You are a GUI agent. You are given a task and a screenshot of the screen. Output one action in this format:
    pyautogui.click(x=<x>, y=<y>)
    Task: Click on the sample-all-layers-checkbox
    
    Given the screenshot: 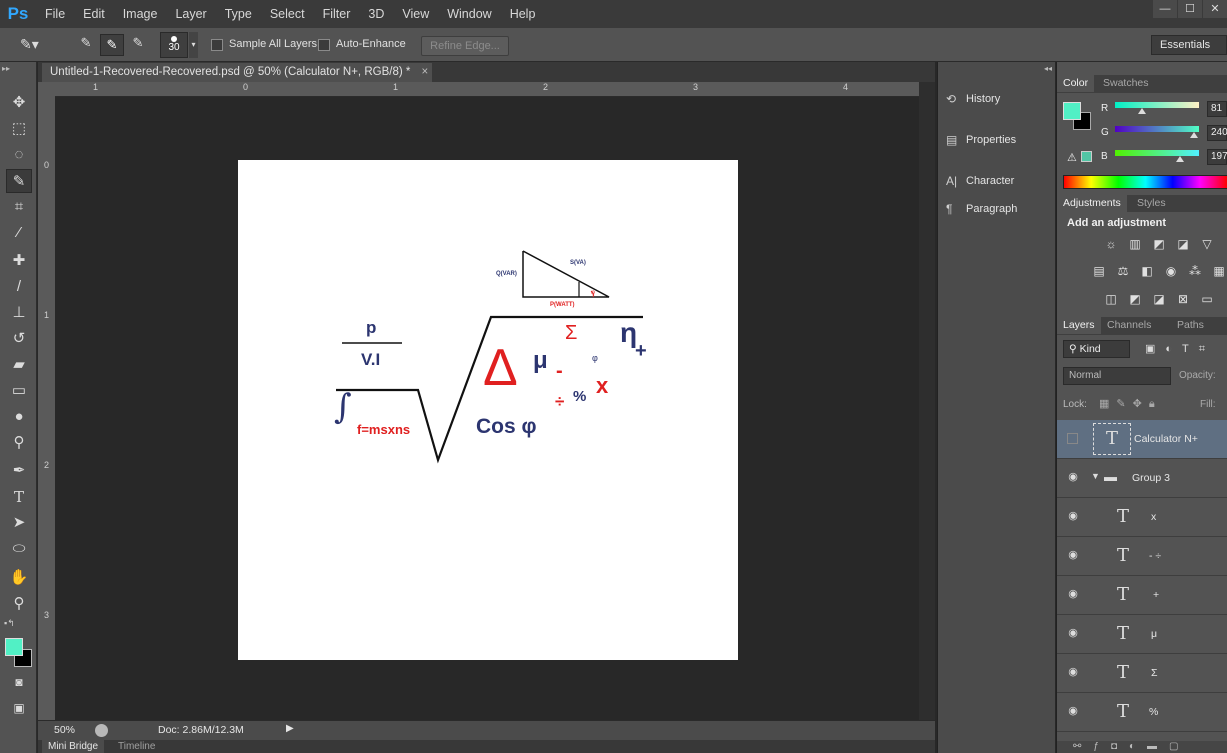 What is the action you would take?
    pyautogui.click(x=217, y=45)
    